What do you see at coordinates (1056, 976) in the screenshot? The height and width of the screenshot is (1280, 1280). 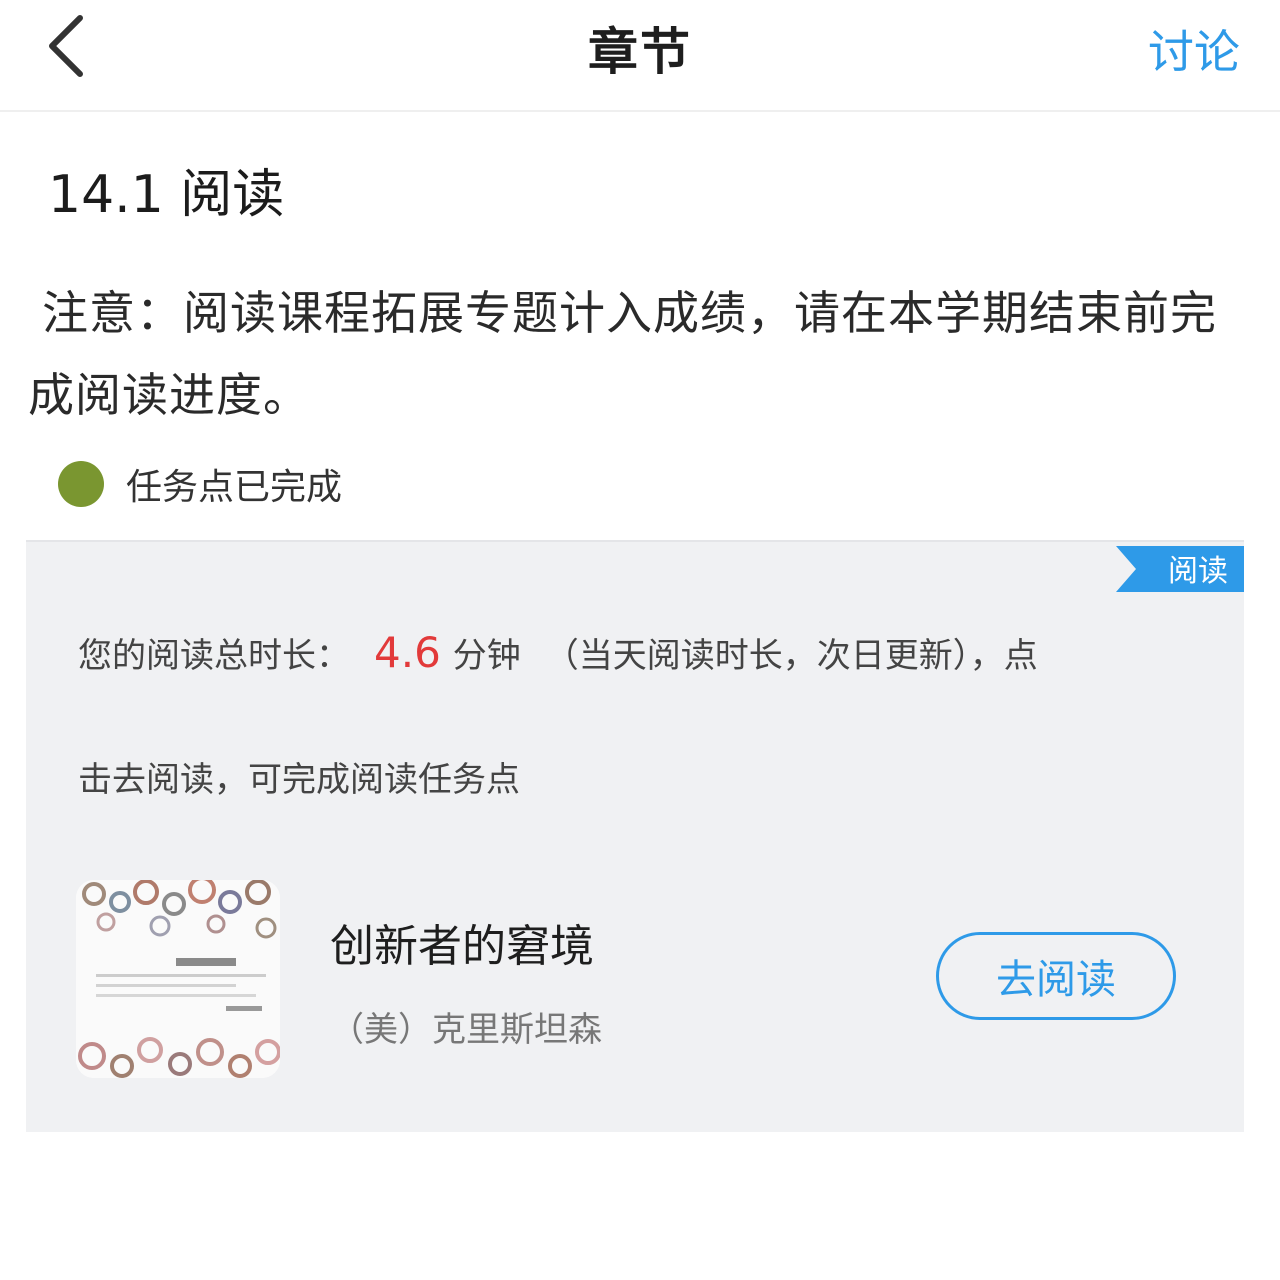 I see `go-read-button: 去阅读` at bounding box center [1056, 976].